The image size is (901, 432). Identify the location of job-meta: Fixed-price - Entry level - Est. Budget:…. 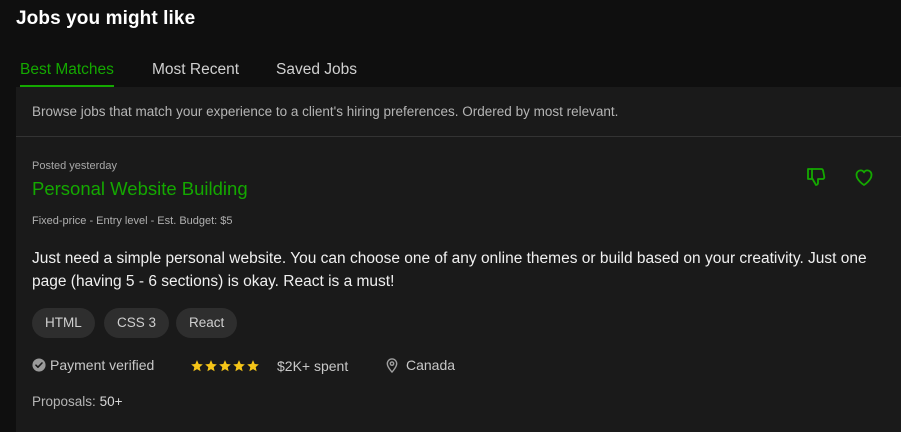
(132, 221).